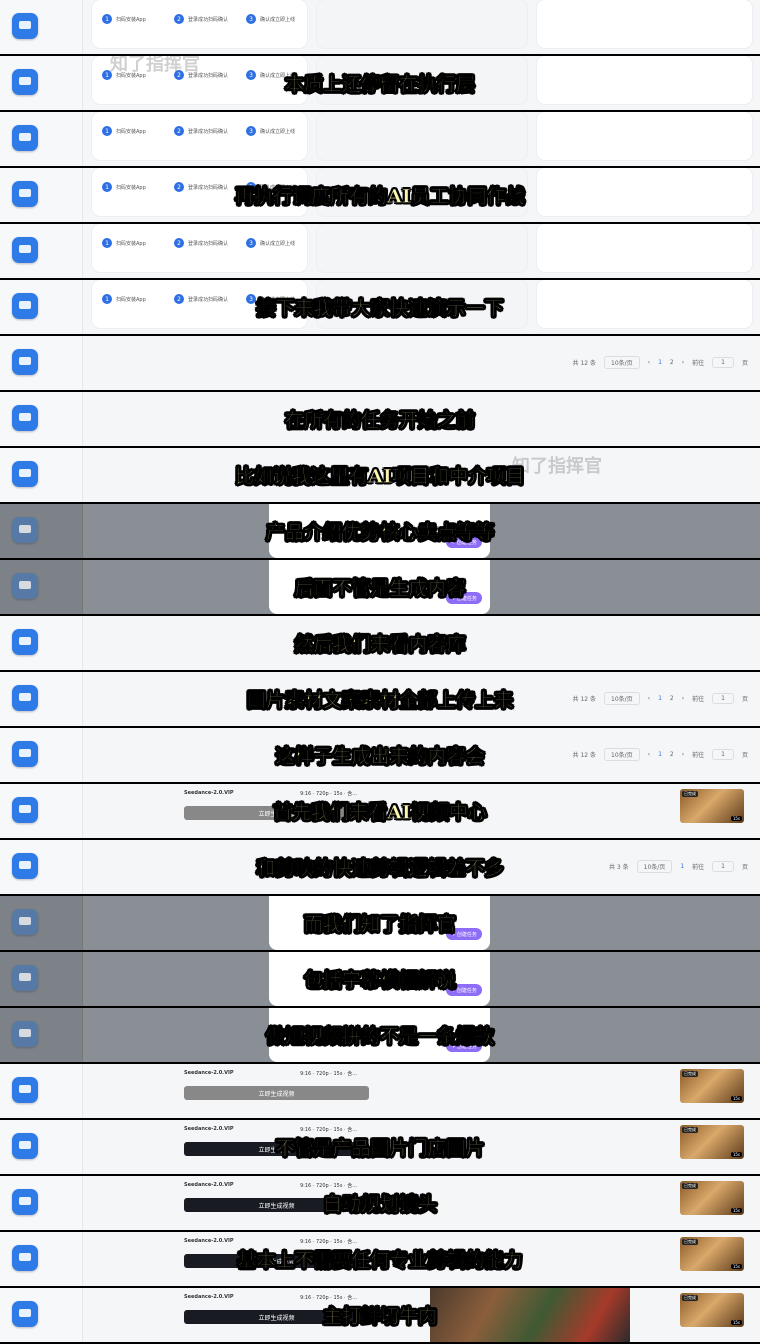  I want to click on generate-video-button: 立即生成视频, so click(276, 1093).